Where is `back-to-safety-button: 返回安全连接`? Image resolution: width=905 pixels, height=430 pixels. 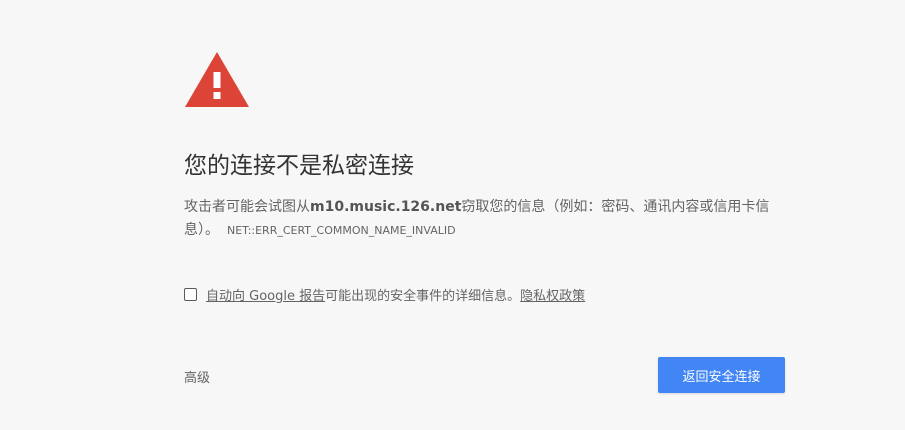 back-to-safety-button: 返回安全连接 is located at coordinates (721, 375).